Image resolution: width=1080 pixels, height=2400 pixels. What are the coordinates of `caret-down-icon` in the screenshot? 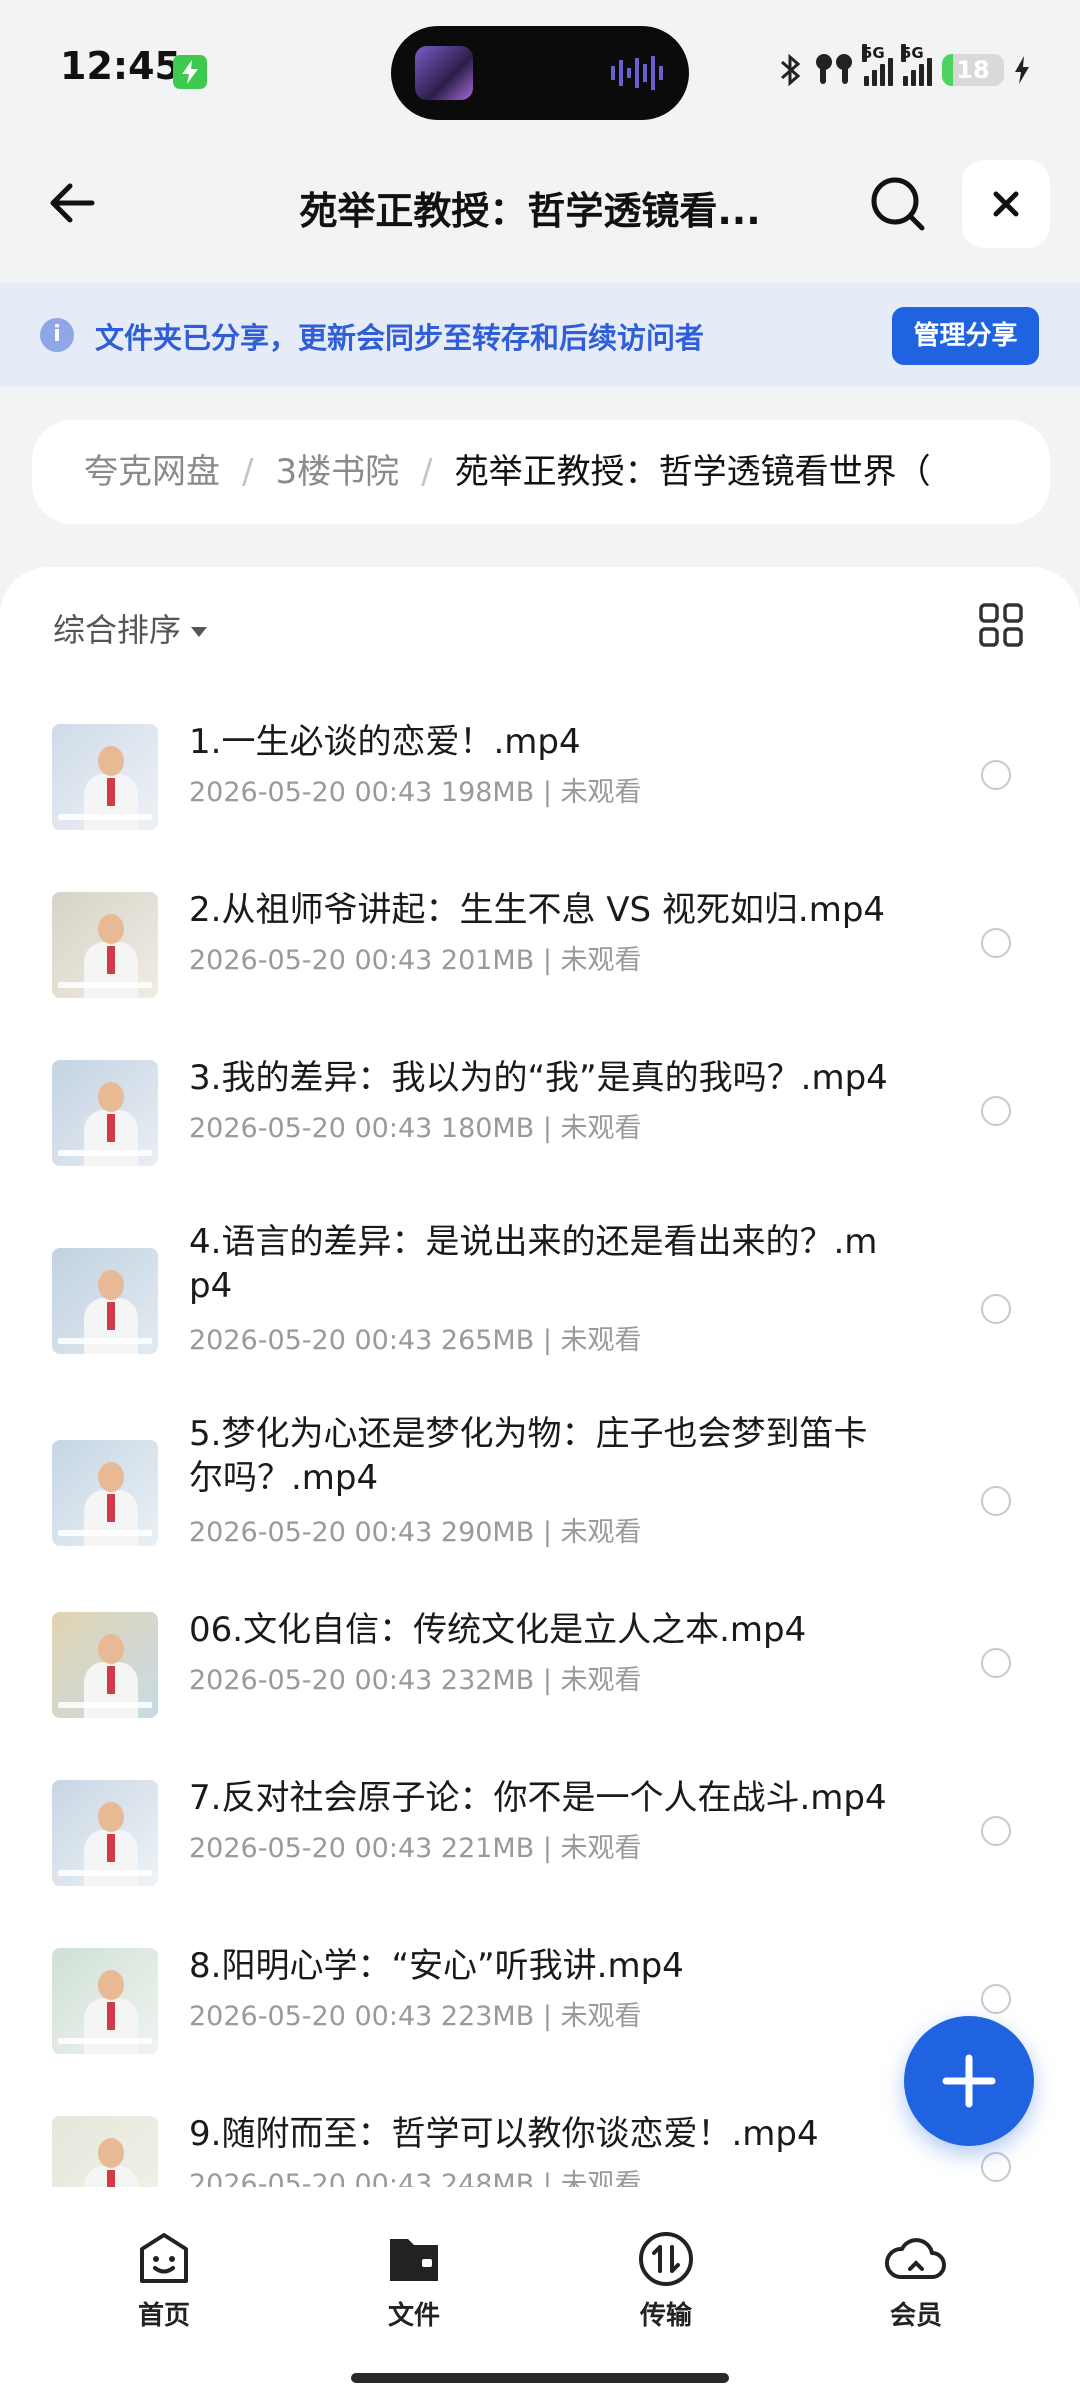 It's located at (199, 632).